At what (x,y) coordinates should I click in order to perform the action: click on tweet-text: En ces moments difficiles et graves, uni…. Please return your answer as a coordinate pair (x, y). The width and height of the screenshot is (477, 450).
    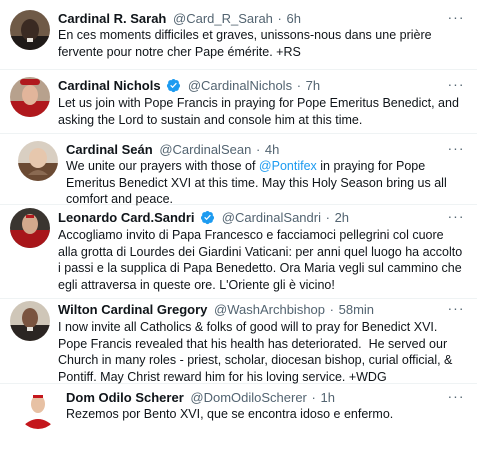
    Looking at the image, I should click on (247, 43).